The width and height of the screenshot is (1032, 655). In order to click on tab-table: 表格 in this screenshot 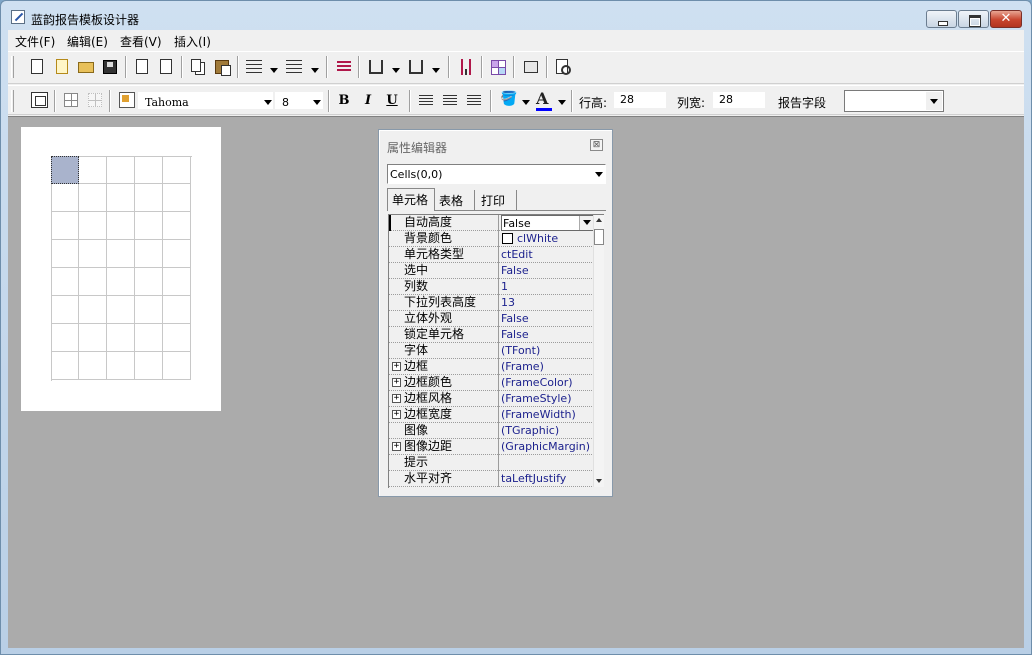, I will do `click(455, 200)`.